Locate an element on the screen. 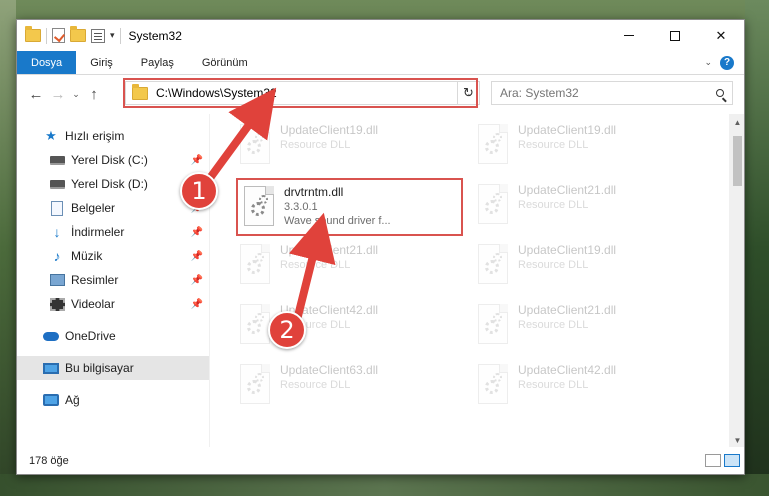 The image size is (769, 496). desktop-background-right is located at coordinates (757, 248).